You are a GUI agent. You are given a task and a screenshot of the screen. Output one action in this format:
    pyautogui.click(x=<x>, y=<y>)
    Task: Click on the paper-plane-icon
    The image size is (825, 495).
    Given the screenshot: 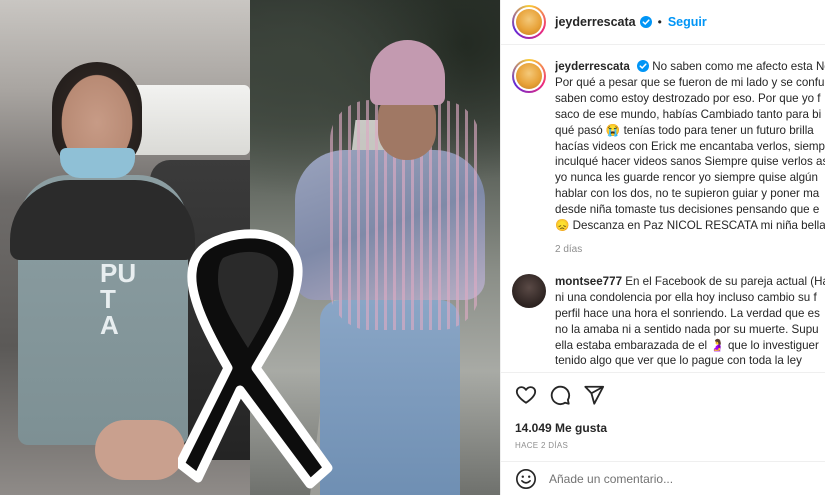 What is the action you would take?
    pyautogui.click(x=594, y=395)
    